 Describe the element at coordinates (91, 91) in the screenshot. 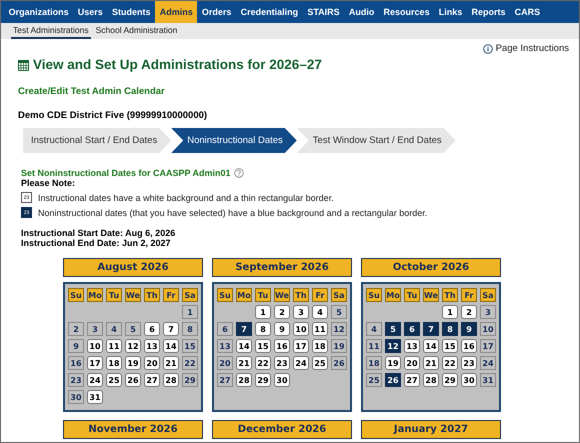

I see `calendar-link: Create/Edit Test Admin Calendar` at that location.